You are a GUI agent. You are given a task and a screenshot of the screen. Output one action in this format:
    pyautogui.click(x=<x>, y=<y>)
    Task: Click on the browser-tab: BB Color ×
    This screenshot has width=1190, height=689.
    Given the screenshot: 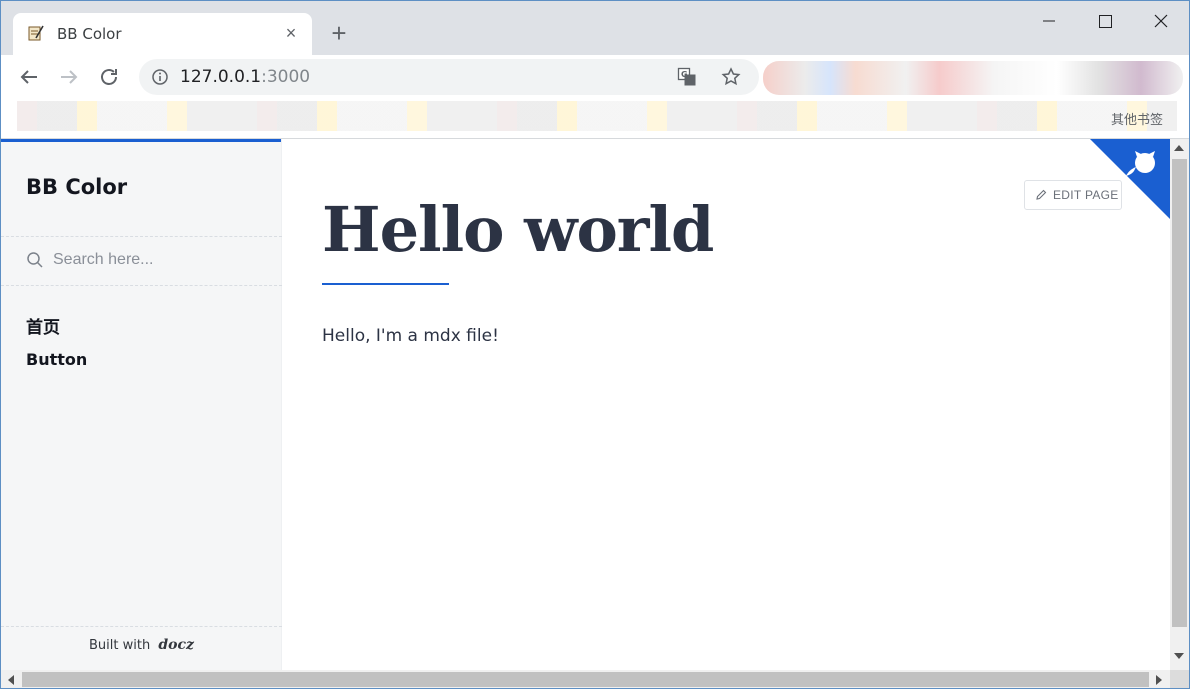 What is the action you would take?
    pyautogui.click(x=162, y=34)
    